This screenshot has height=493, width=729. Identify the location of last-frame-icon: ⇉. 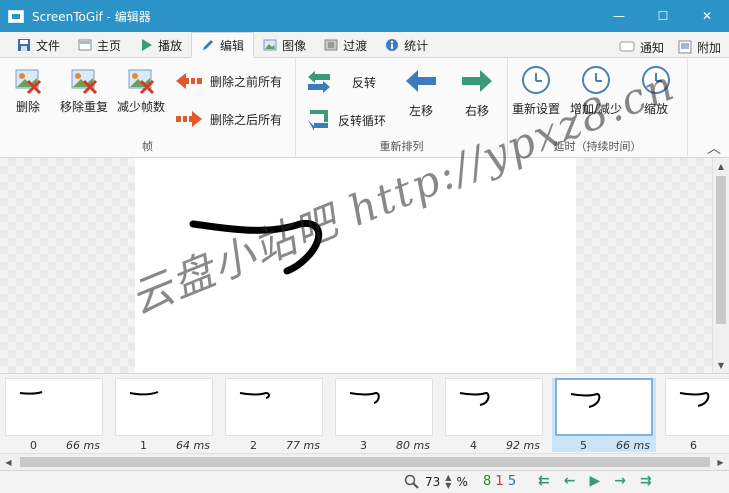
(646, 481).